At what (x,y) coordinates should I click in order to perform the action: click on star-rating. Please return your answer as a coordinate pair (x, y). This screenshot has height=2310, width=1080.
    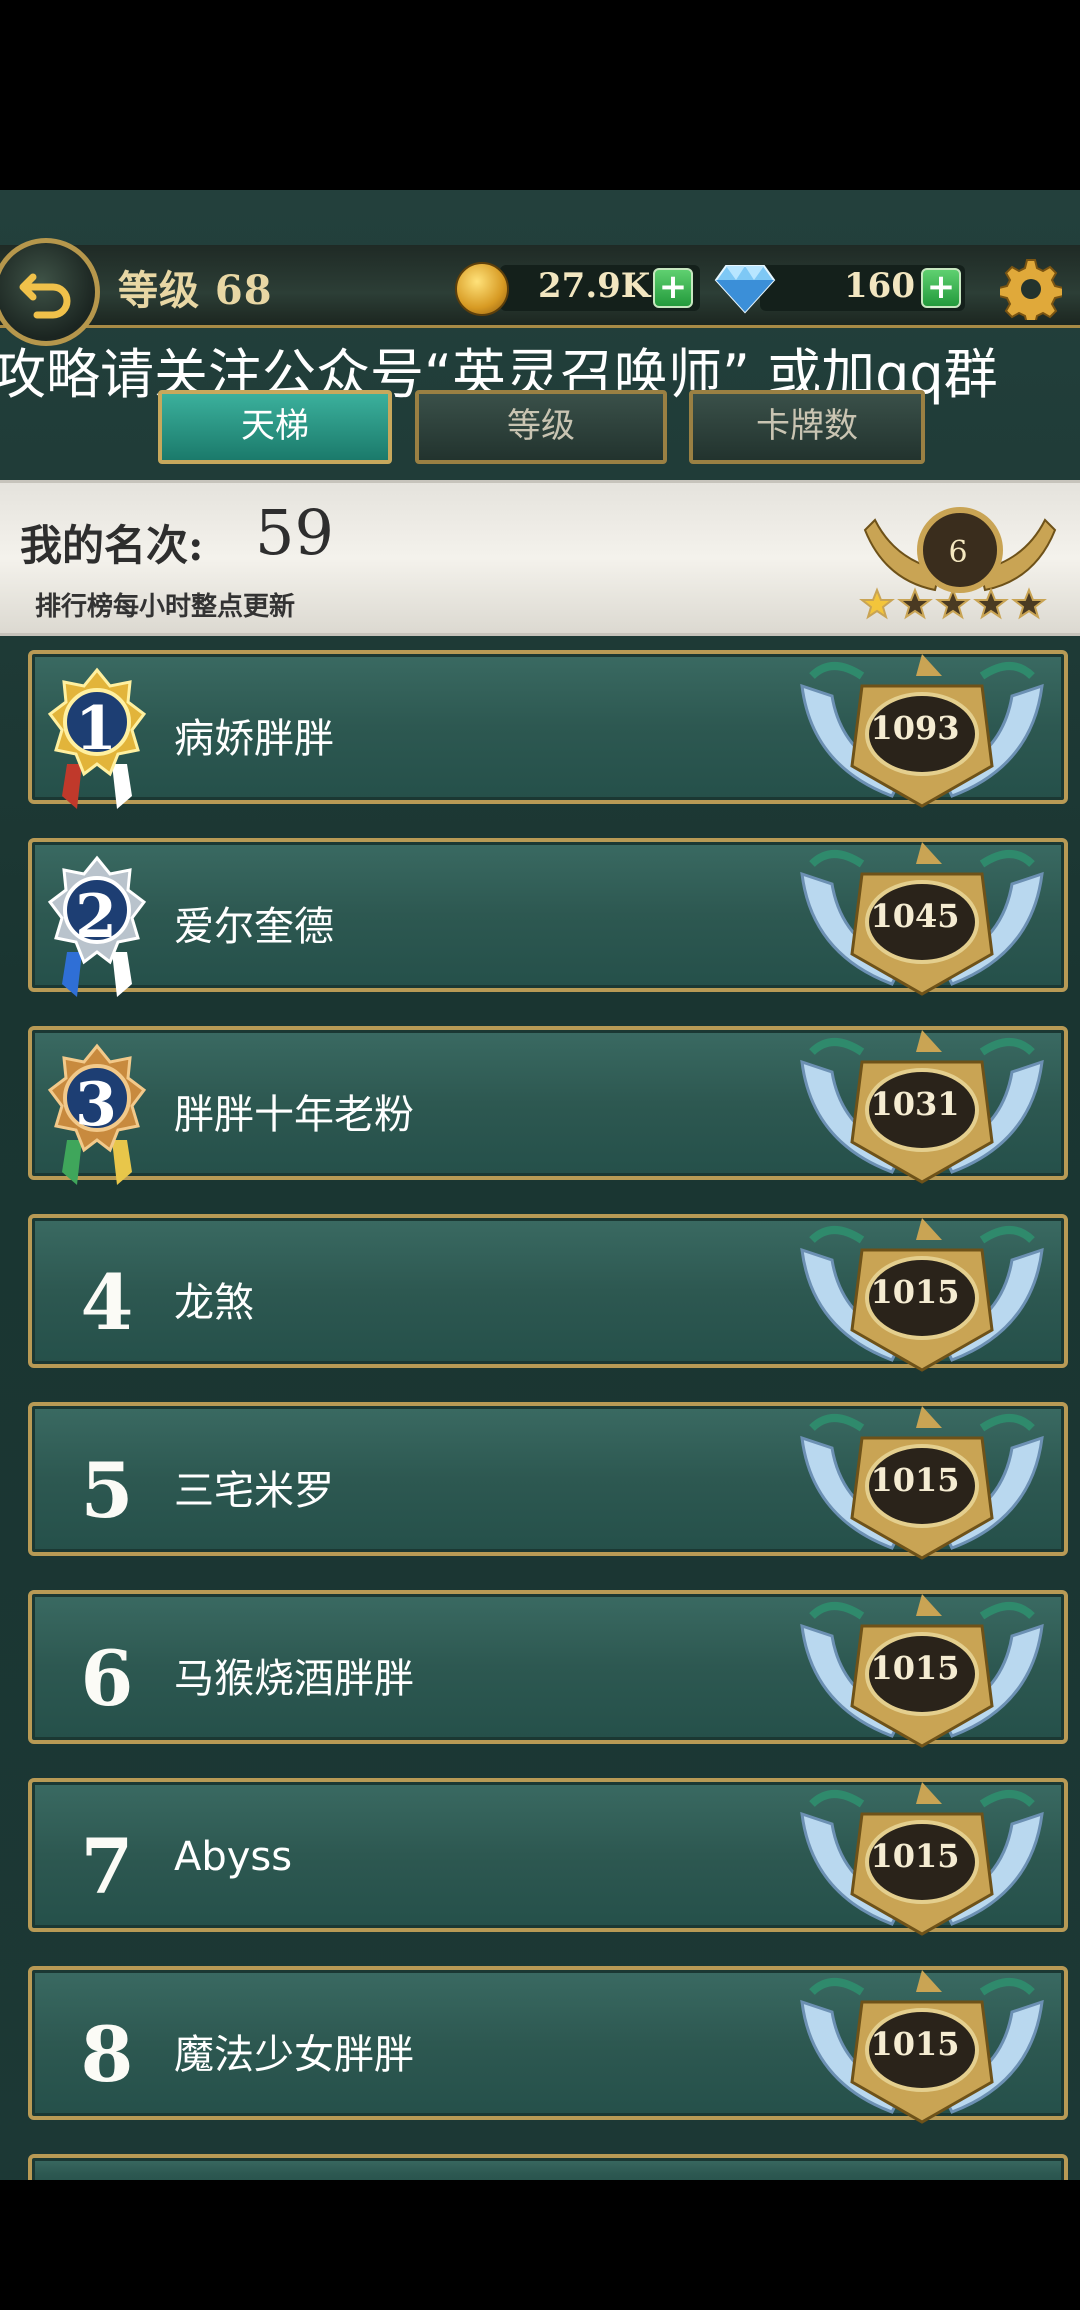
    Looking at the image, I should click on (953, 603).